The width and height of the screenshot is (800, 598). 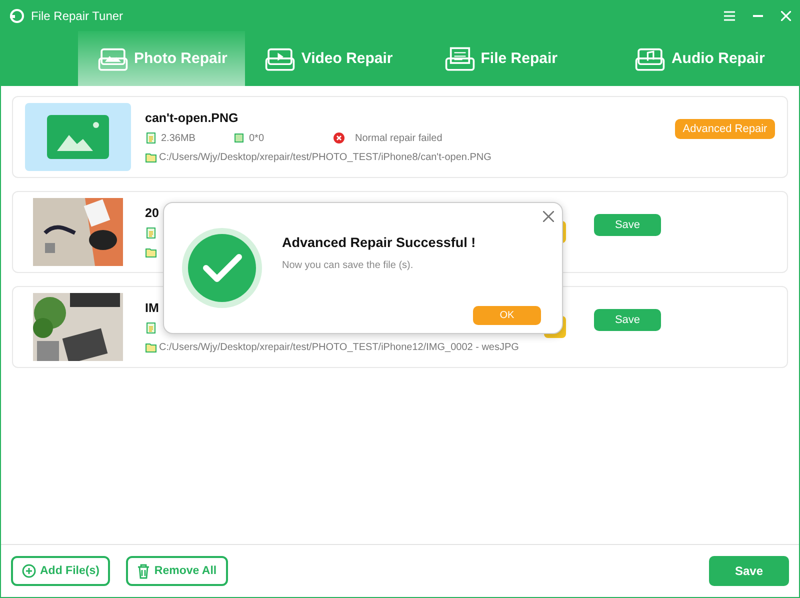 I want to click on close-icon, so click(x=548, y=216).